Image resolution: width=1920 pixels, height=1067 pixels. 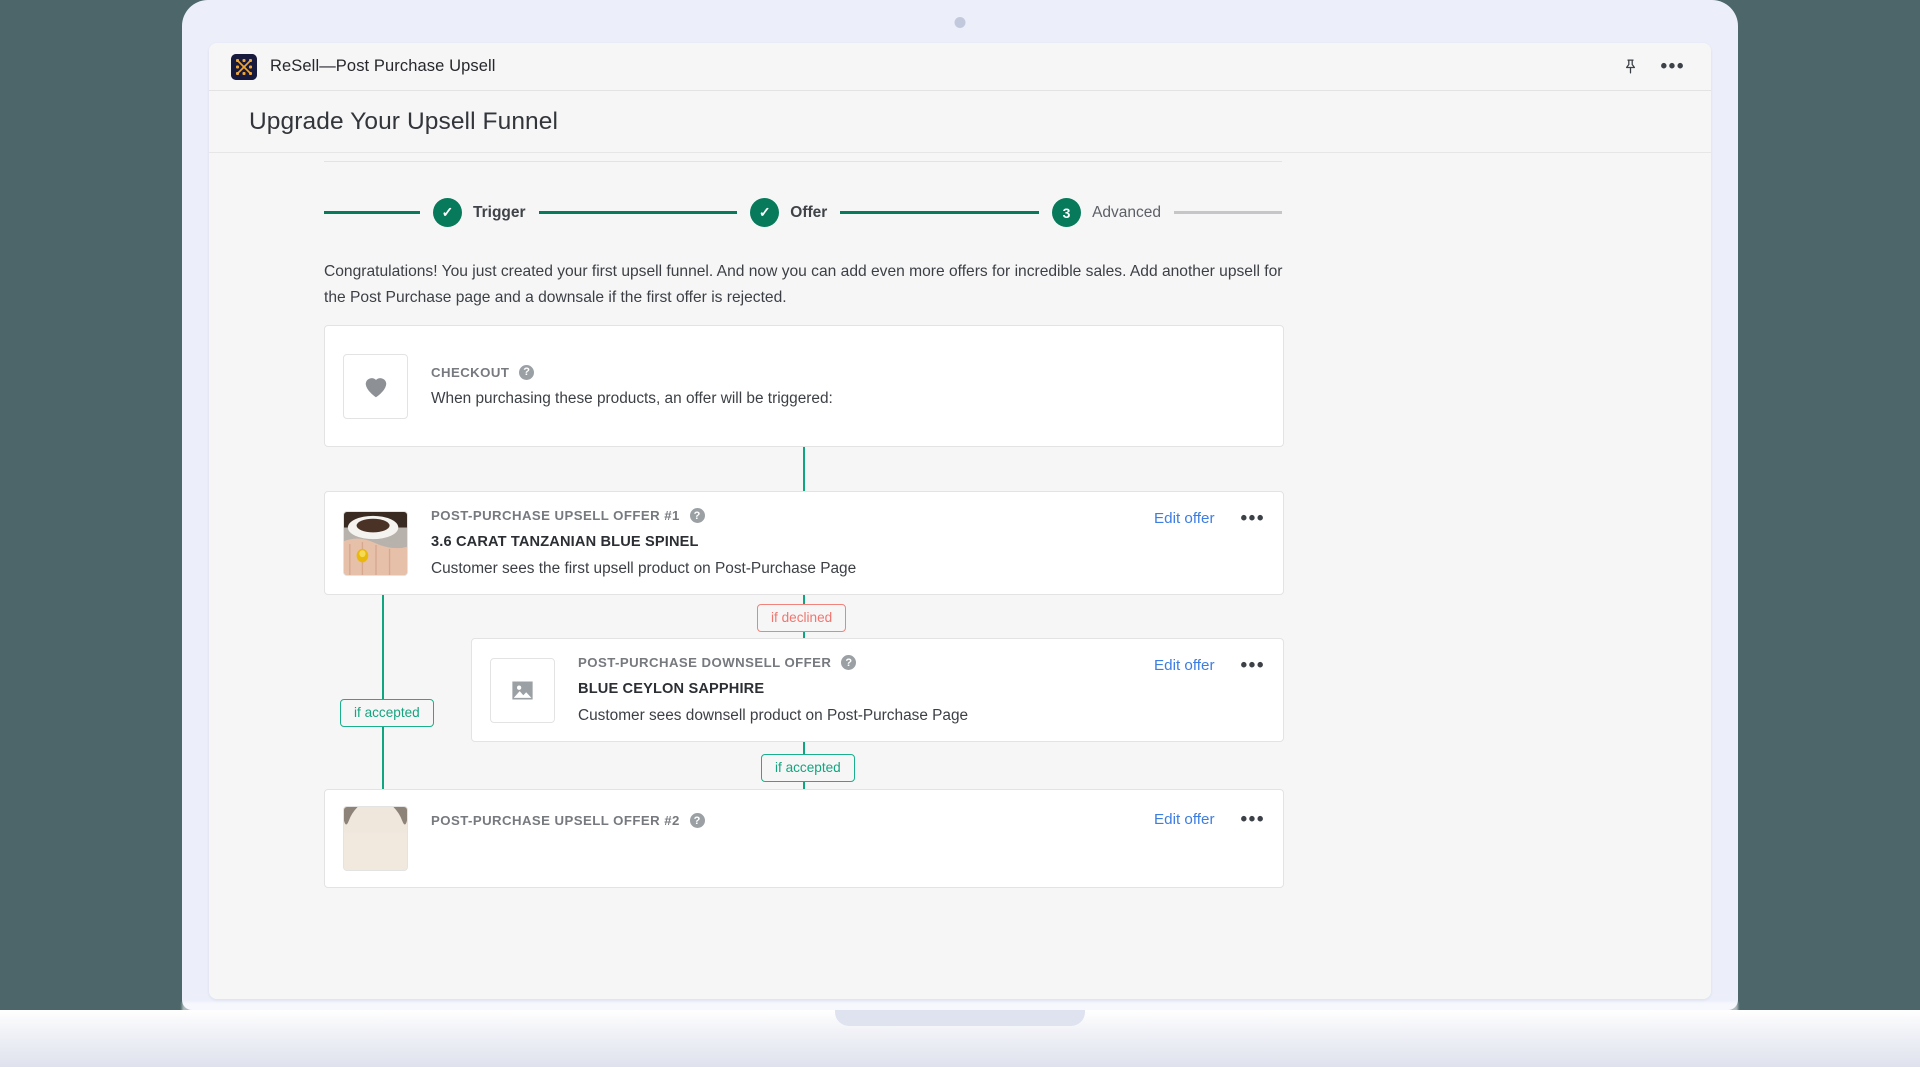 What do you see at coordinates (1253, 665) in the screenshot?
I see `more-menu-icon-downsell: •••` at bounding box center [1253, 665].